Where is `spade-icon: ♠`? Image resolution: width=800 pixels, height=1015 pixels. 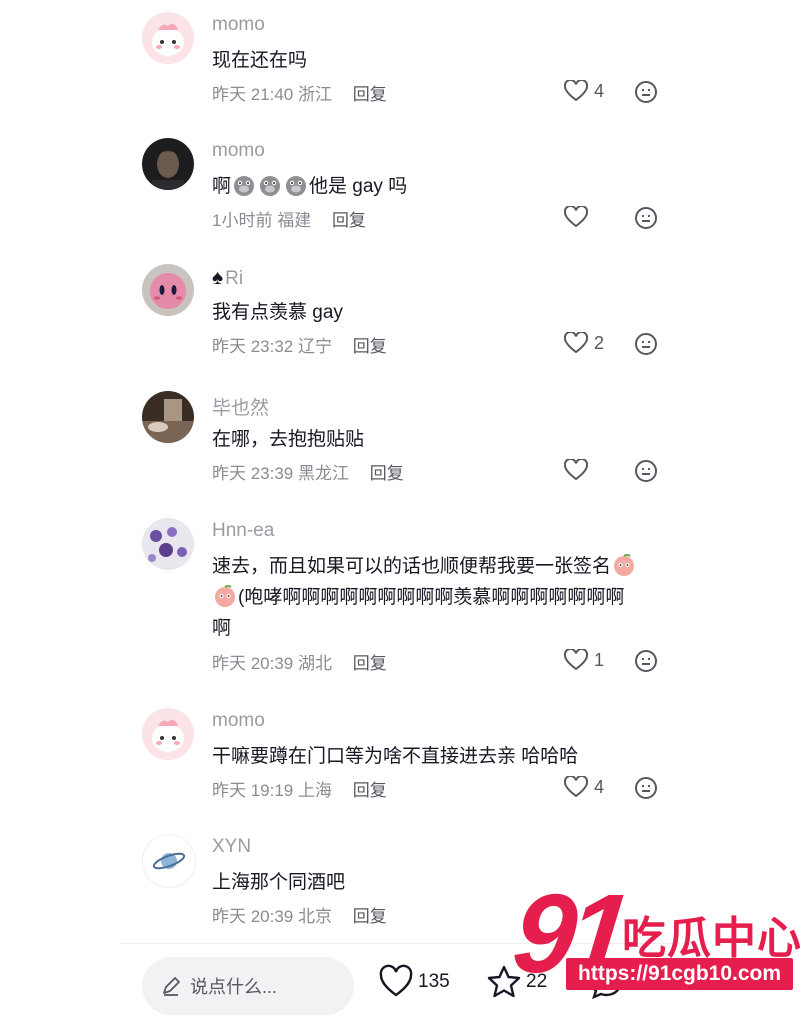 spade-icon: ♠ is located at coordinates (218, 277).